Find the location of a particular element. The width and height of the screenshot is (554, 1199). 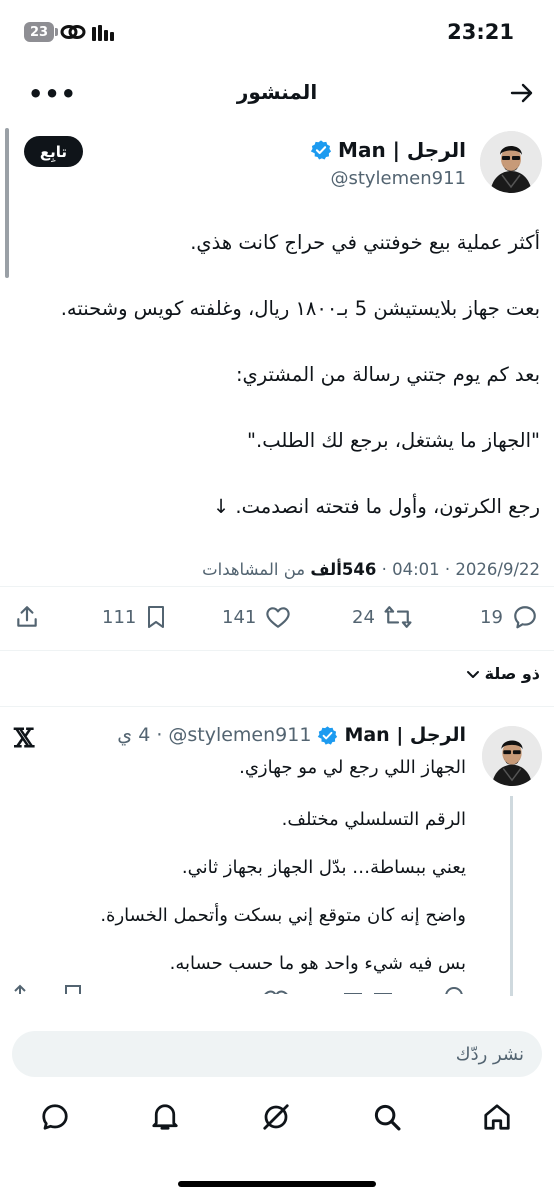

related-post-age: 4 ي is located at coordinates (134, 735).